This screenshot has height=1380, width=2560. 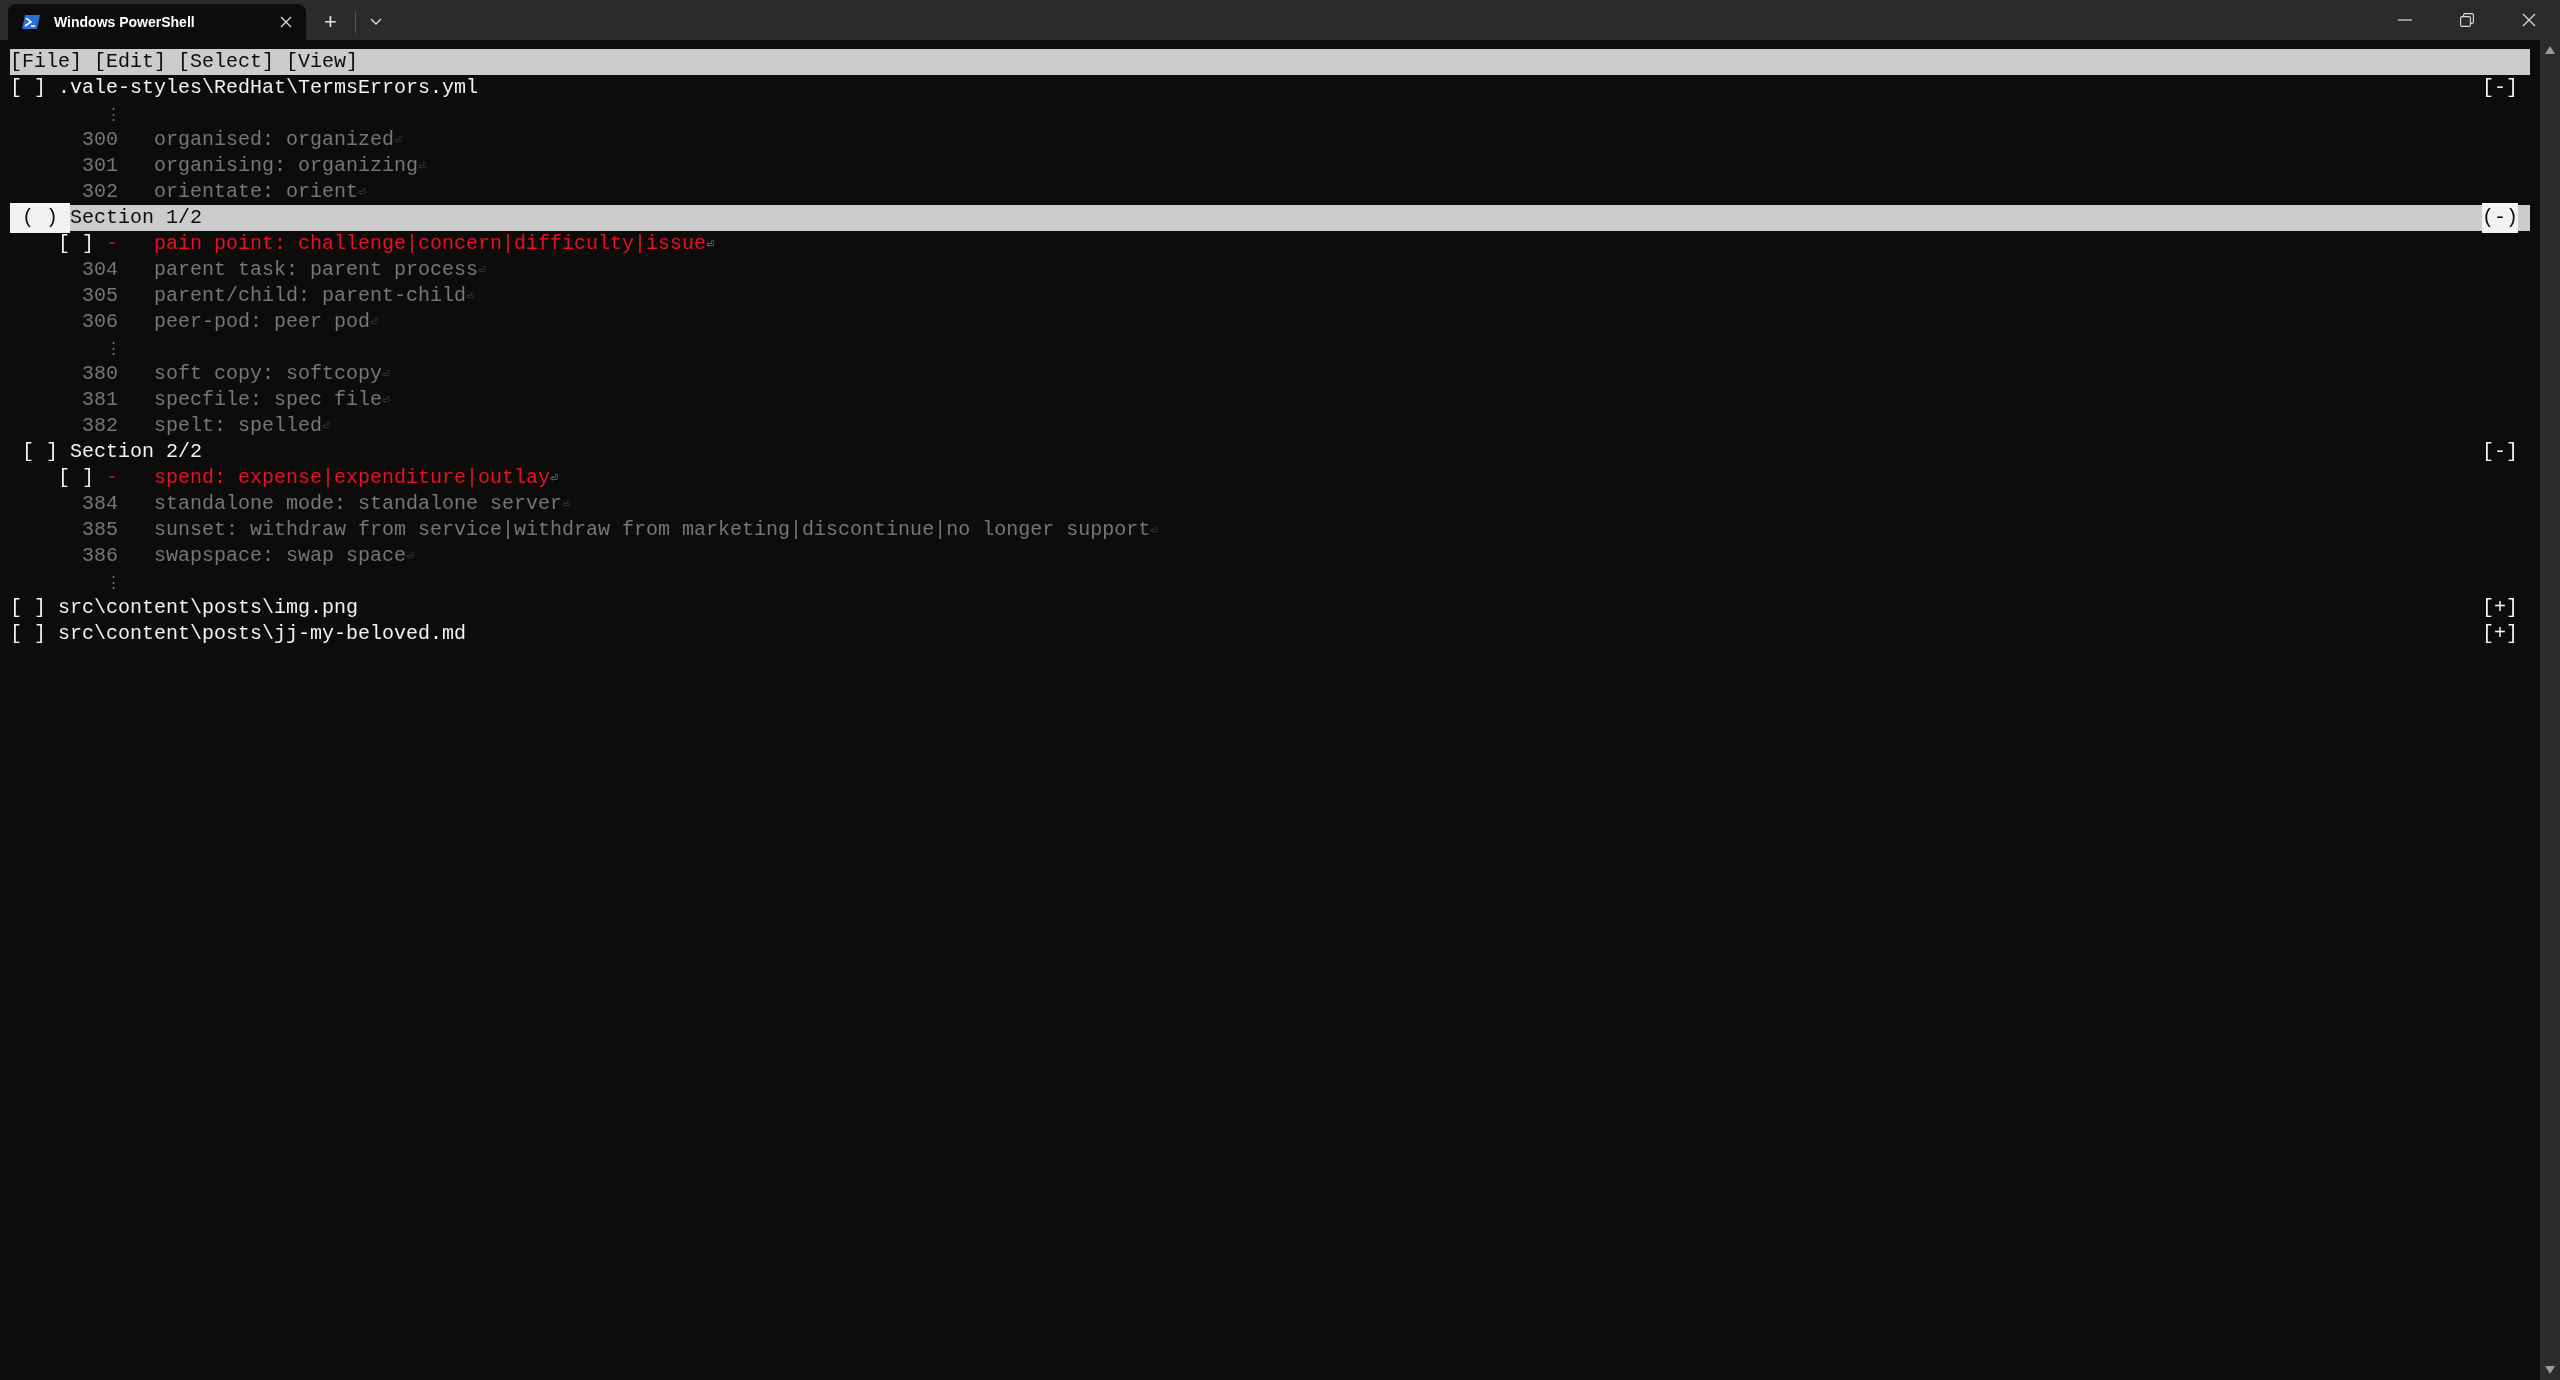 What do you see at coordinates (2550, 50) in the screenshot?
I see `scroll-up-icon` at bounding box center [2550, 50].